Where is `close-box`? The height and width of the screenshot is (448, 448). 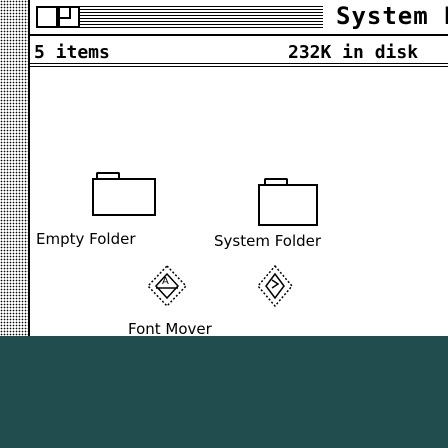
close-box is located at coordinates (47, 17).